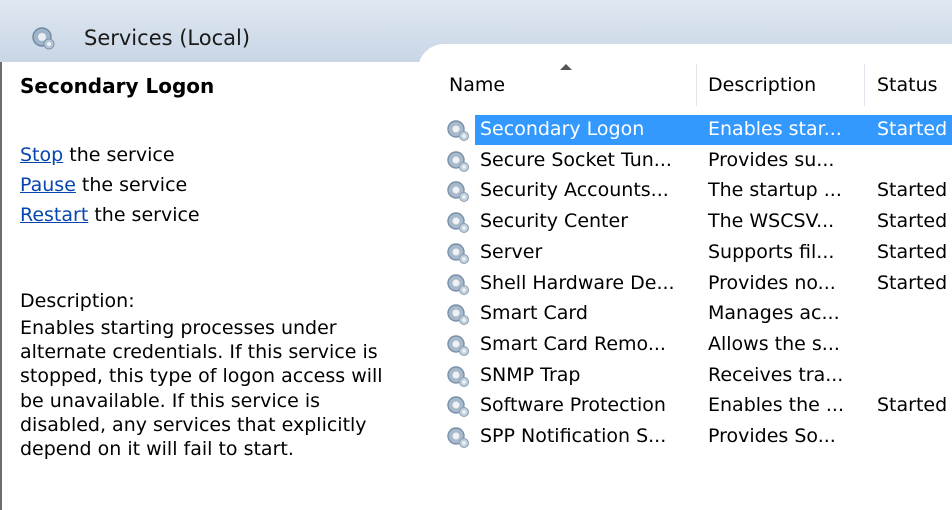  Describe the element at coordinates (477, 85) in the screenshot. I see `column-header-name: Name` at that location.